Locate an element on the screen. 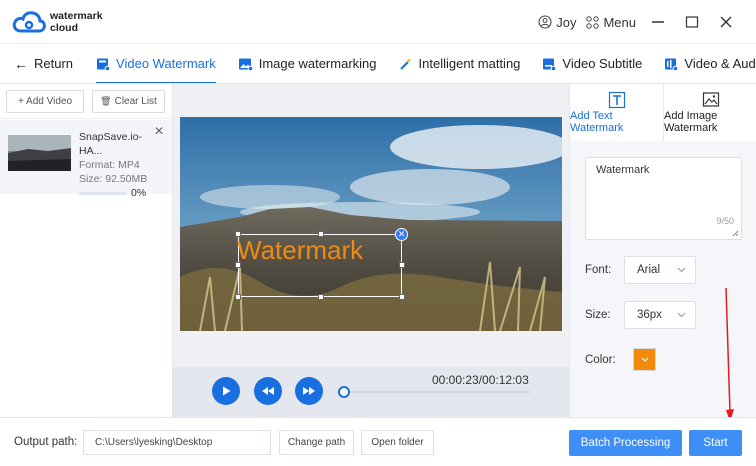 This screenshot has height=466, width=756. size-value: 36px is located at coordinates (649, 315).